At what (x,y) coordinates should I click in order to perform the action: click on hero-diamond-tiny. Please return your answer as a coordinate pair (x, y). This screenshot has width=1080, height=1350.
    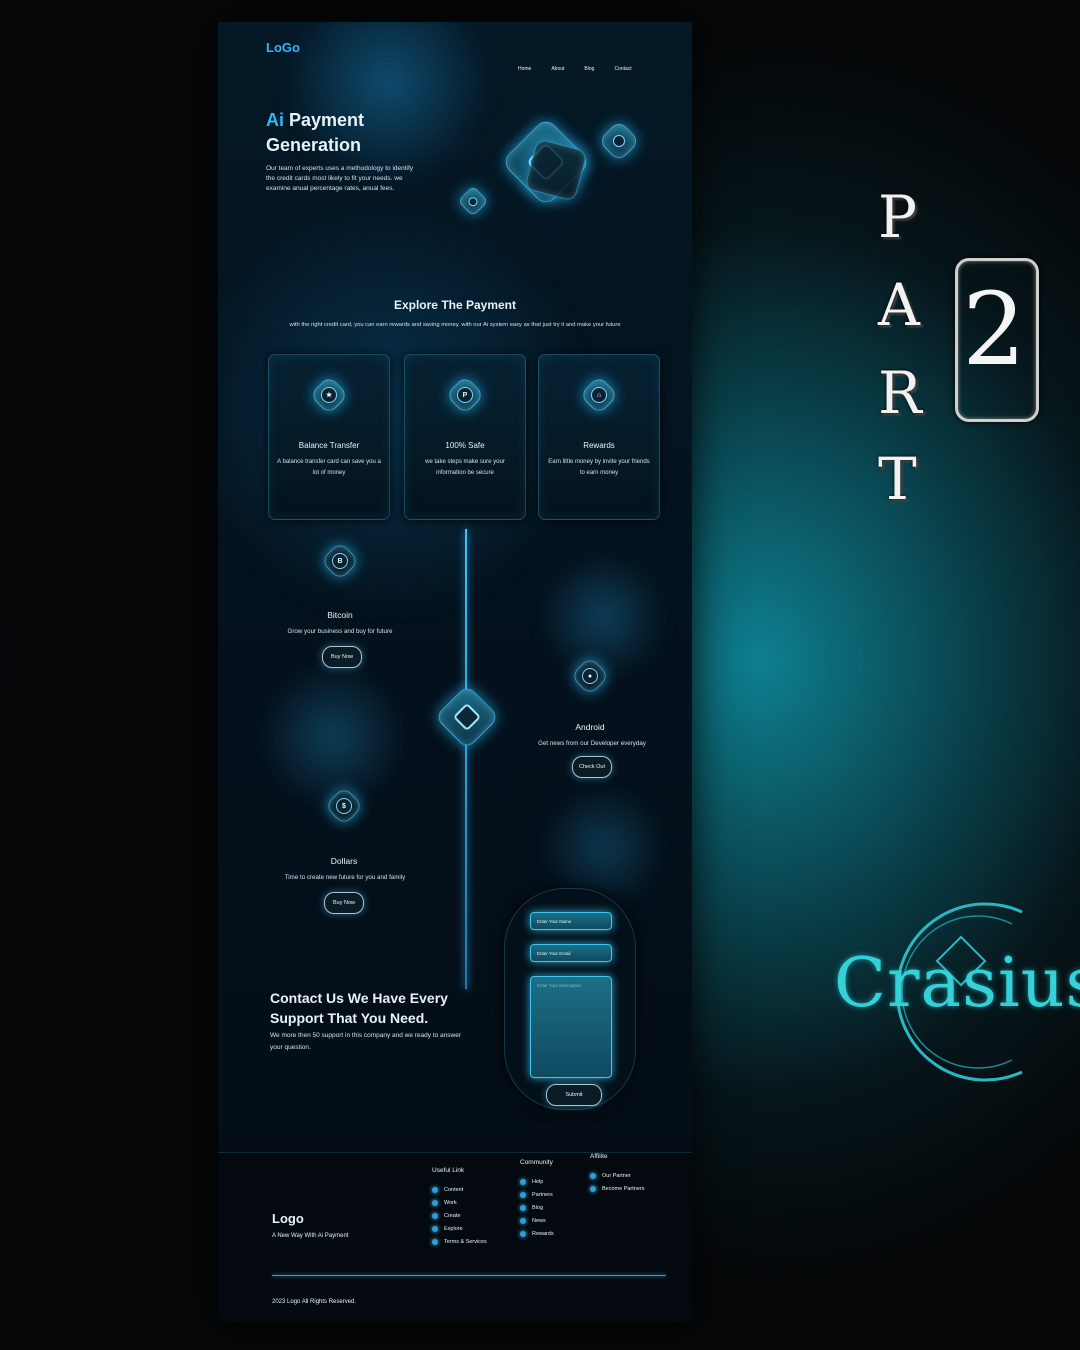
    Looking at the image, I should click on (473, 201).